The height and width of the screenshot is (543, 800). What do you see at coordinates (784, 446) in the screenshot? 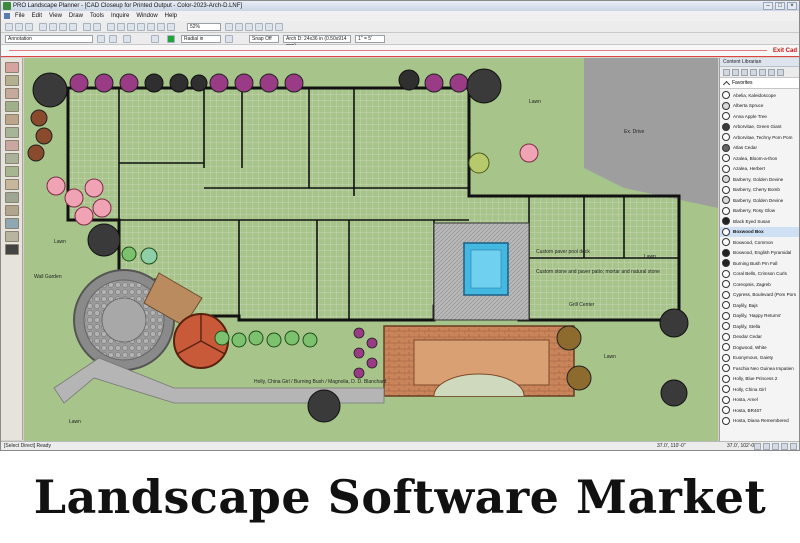
I see `layers-toggle-icon` at bounding box center [784, 446].